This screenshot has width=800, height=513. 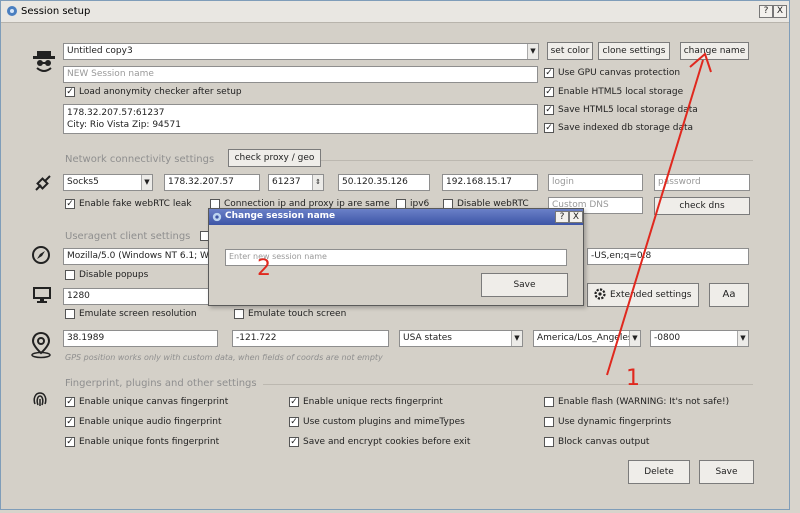 What do you see at coordinates (633, 378) in the screenshot?
I see `annotation-number-one: 1` at bounding box center [633, 378].